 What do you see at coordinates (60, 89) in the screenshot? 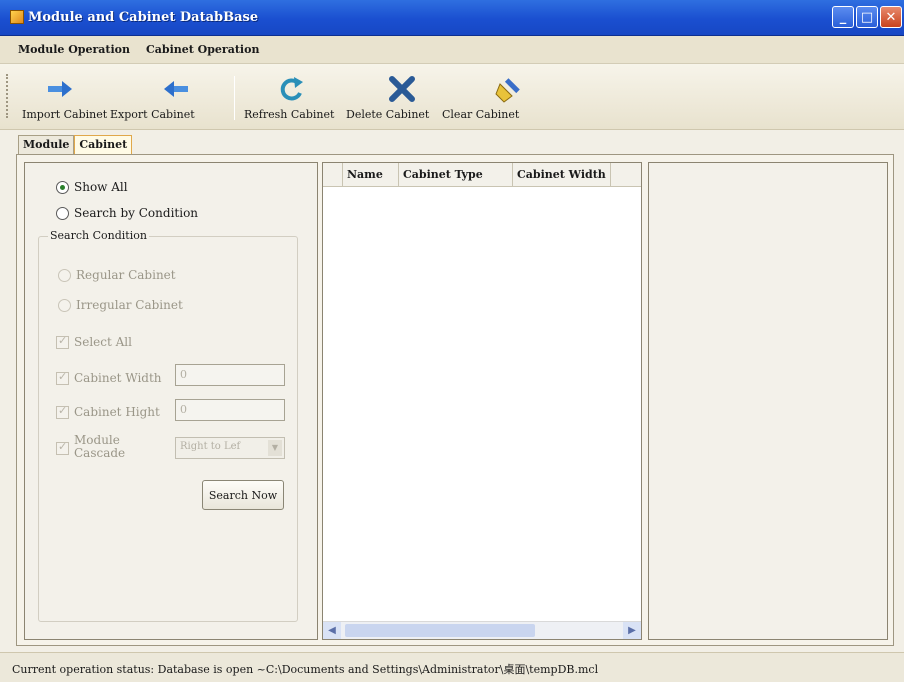
I see `arrow-right-icon` at bounding box center [60, 89].